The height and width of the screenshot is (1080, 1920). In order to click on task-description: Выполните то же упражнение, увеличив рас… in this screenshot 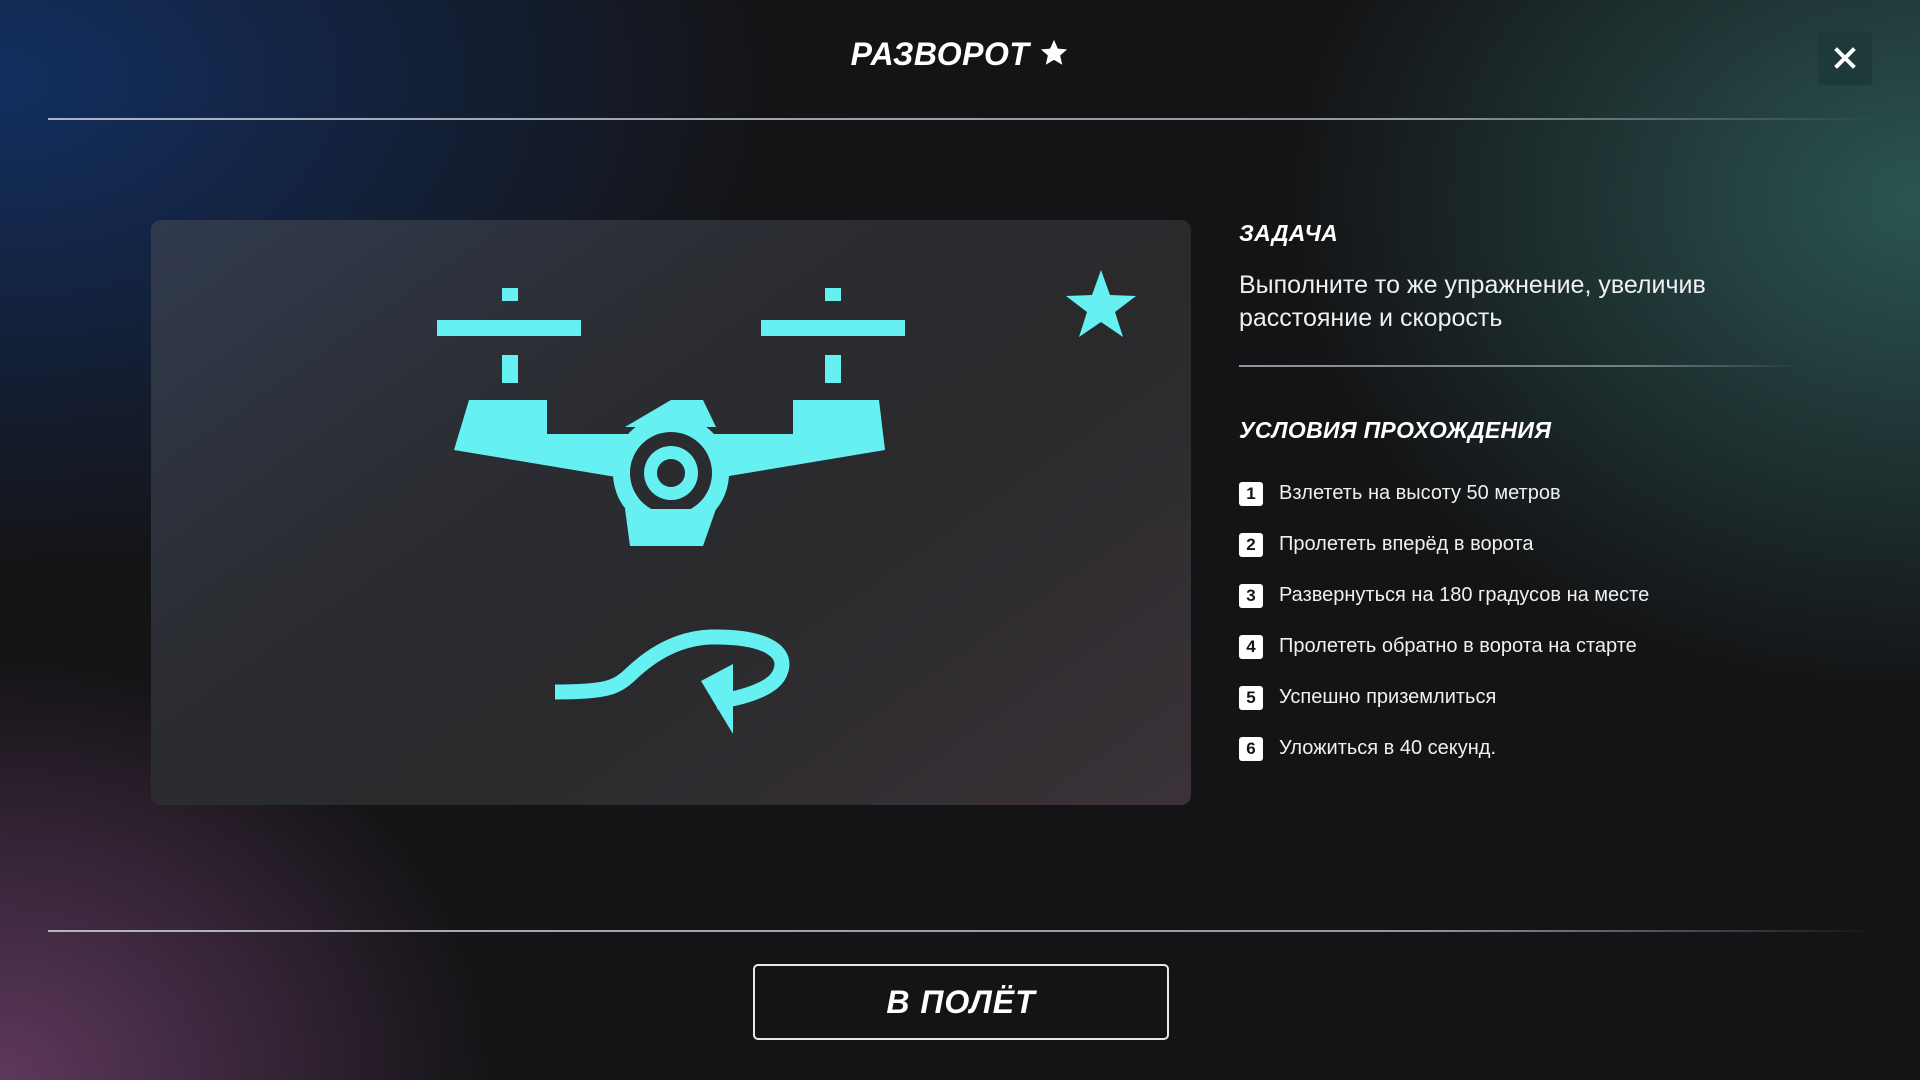, I will do `click(1472, 301)`.